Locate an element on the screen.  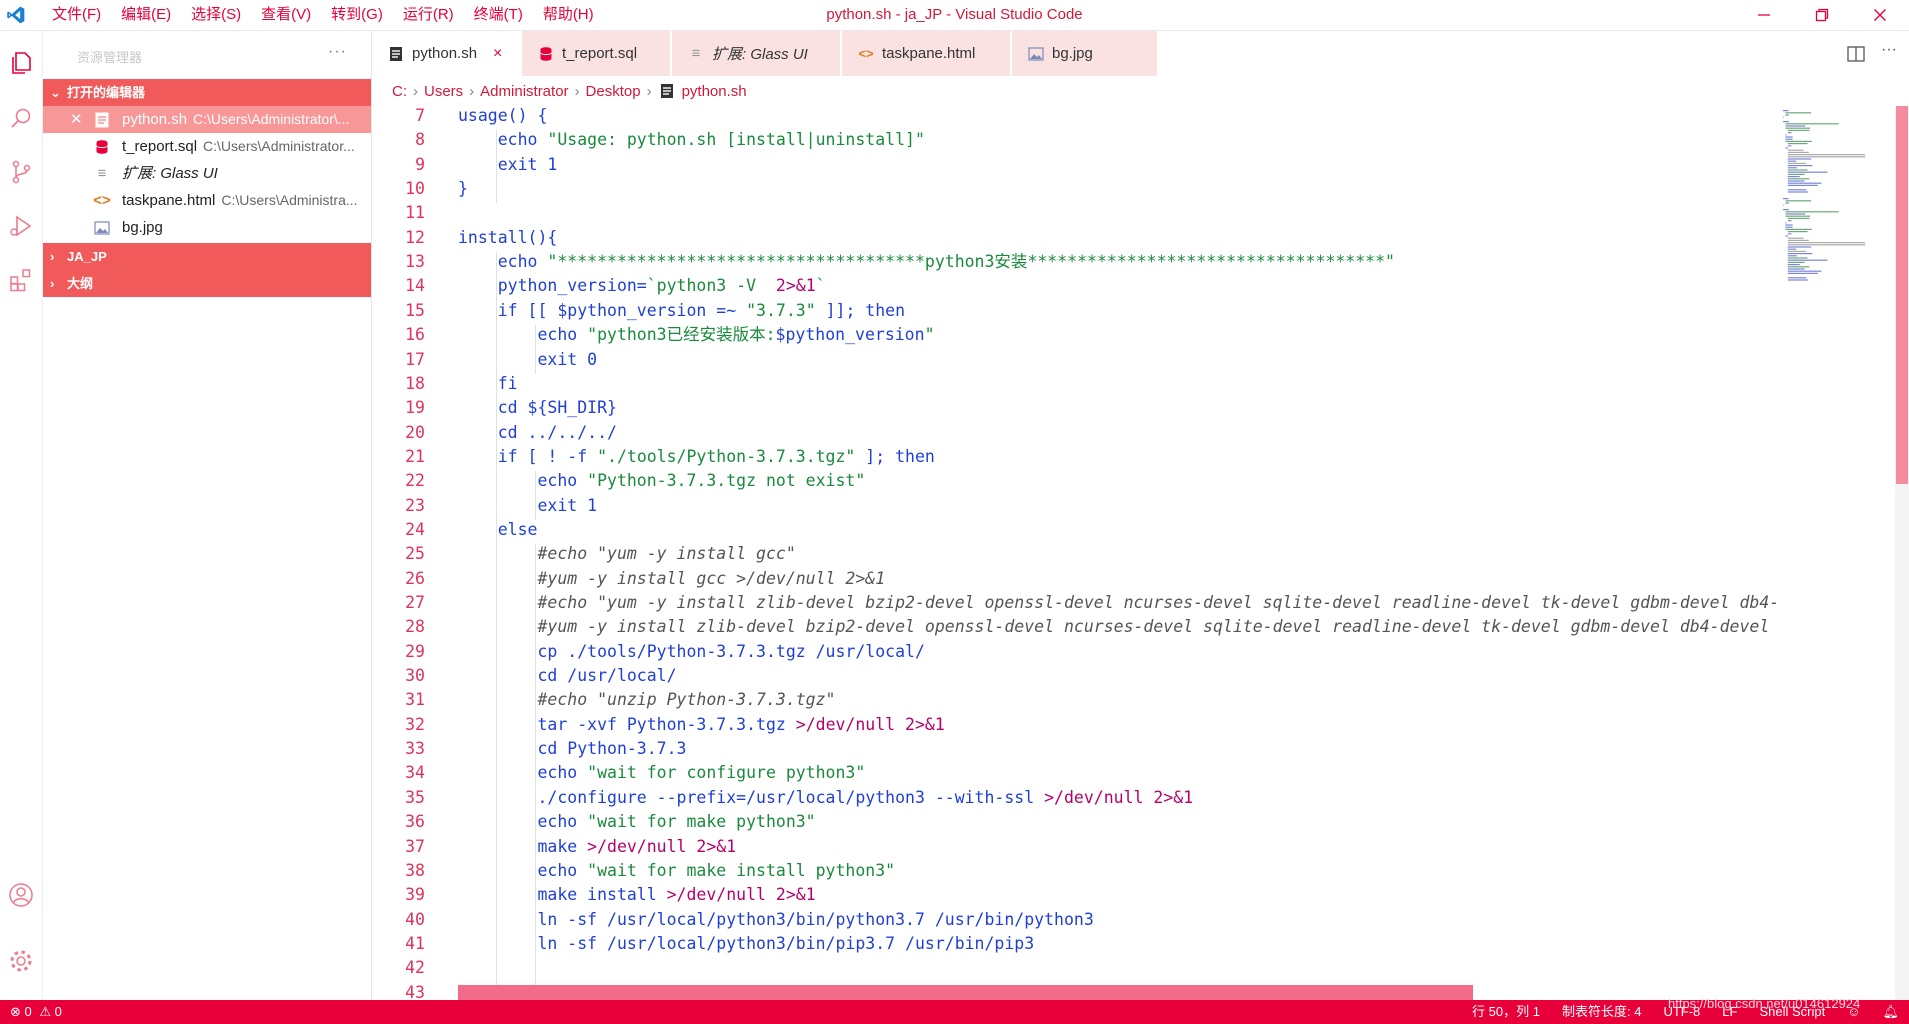
scrollbar-thumb is located at coordinates (1902, 295).